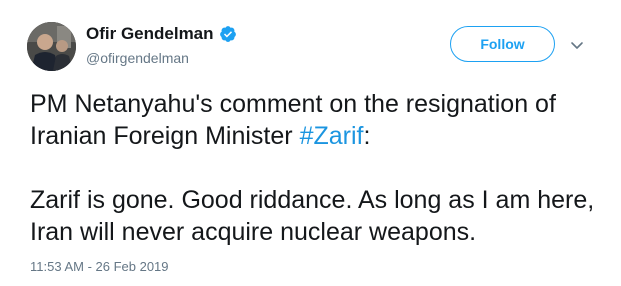  Describe the element at coordinates (577, 43) in the screenshot. I see `chevron-down-icon` at that location.